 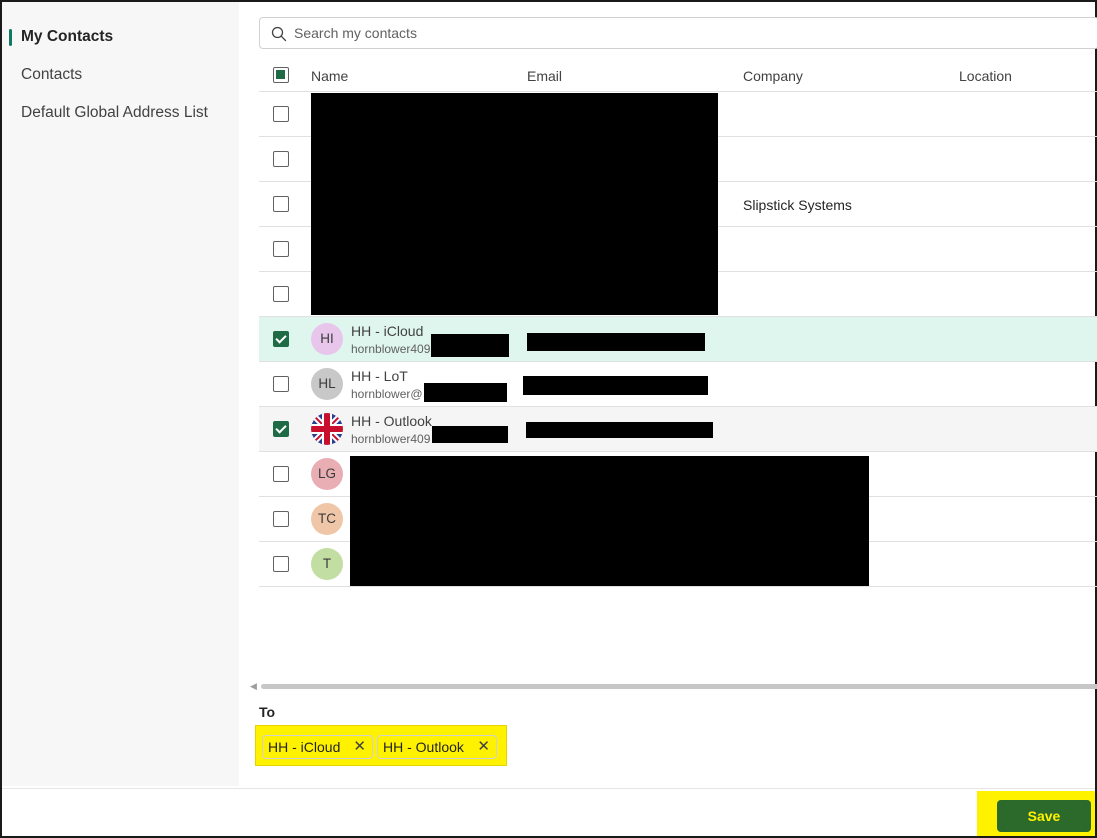 I want to click on recipient-chip: HH - Outlook ✕, so click(x=437, y=747).